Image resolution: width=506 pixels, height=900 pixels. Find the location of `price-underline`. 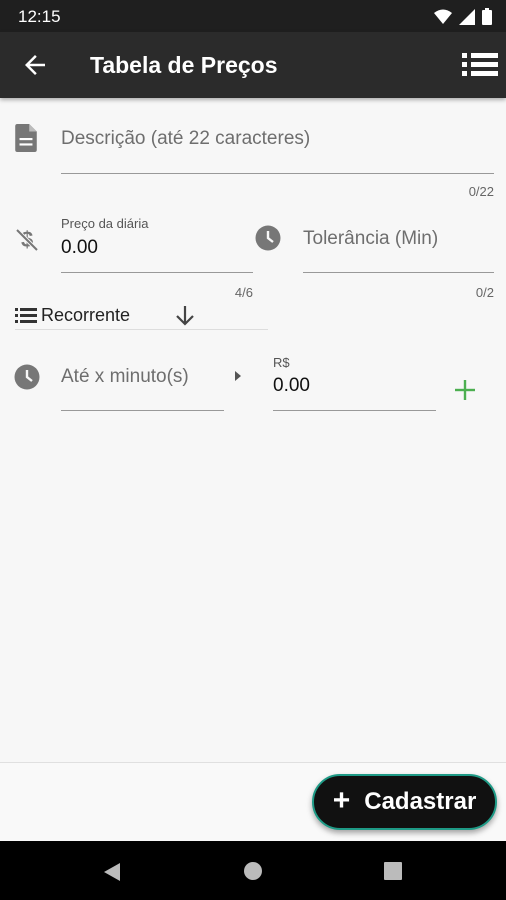

price-underline is located at coordinates (354, 410).